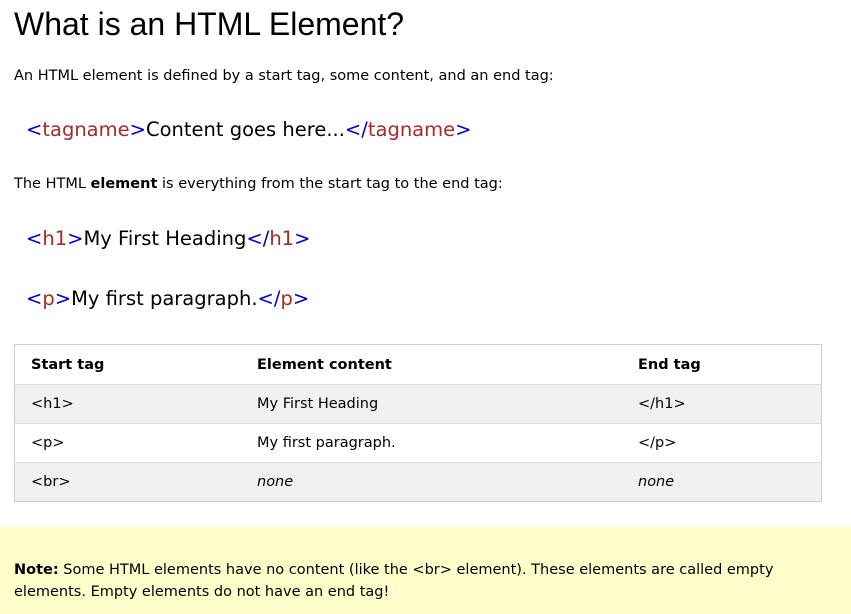  Describe the element at coordinates (48, 298) in the screenshot. I see `open-tag-name: p` at that location.